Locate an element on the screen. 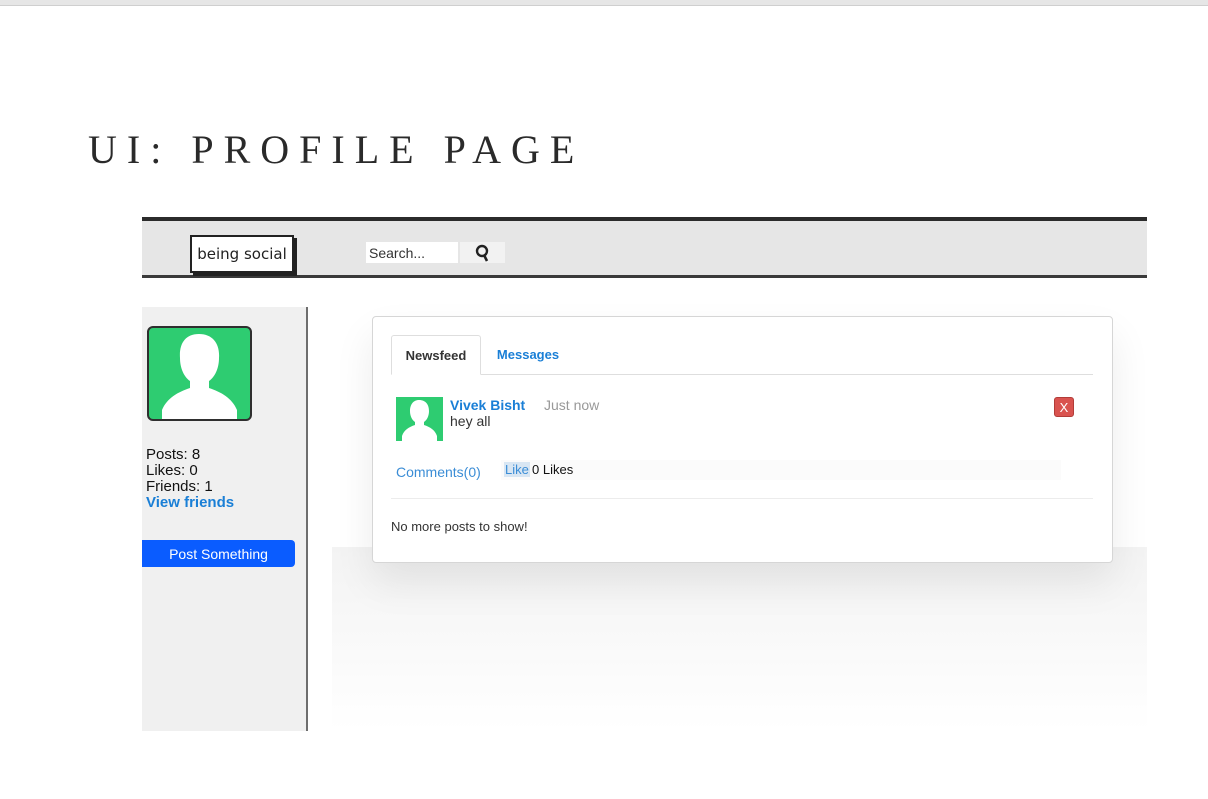 The image size is (1208, 799). profile-avatar is located at coordinates (199, 373).